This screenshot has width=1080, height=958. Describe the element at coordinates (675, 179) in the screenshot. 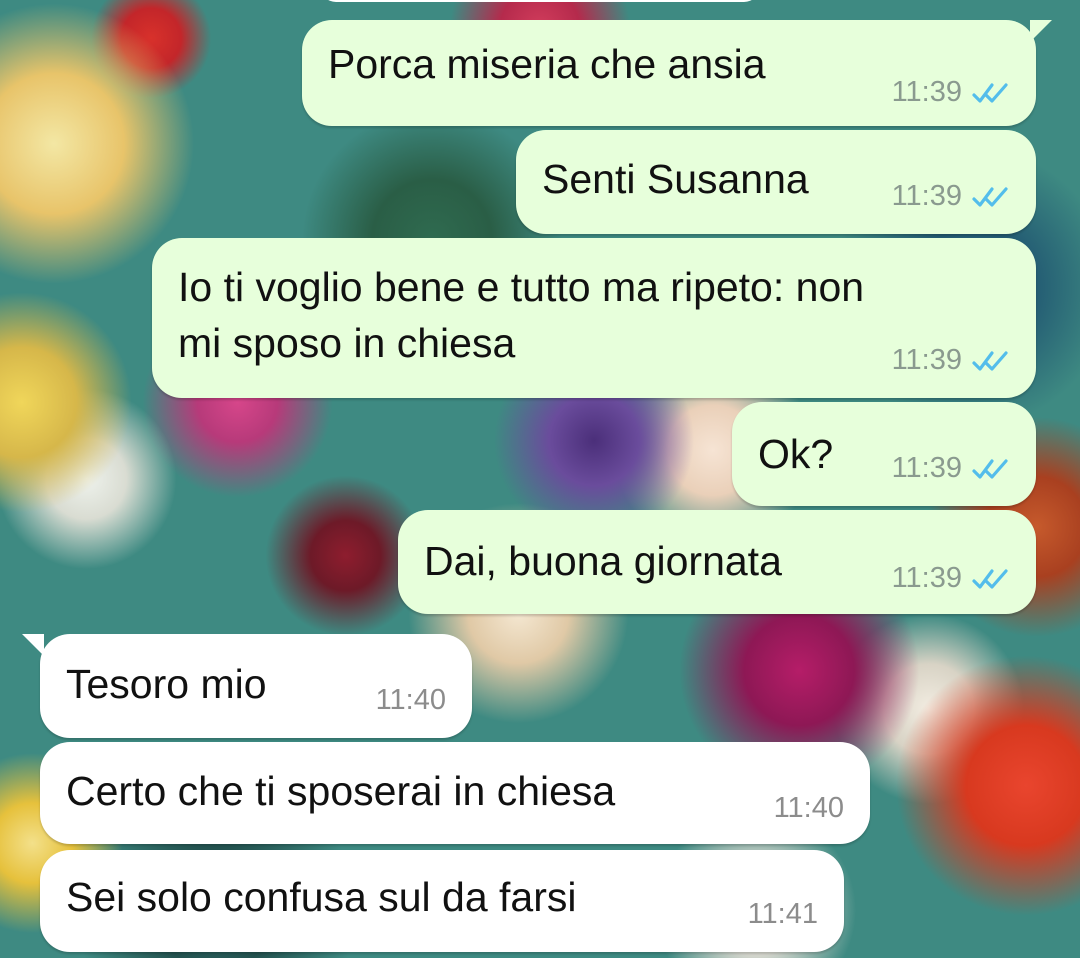

I see `message-text: Senti Susanna` at that location.